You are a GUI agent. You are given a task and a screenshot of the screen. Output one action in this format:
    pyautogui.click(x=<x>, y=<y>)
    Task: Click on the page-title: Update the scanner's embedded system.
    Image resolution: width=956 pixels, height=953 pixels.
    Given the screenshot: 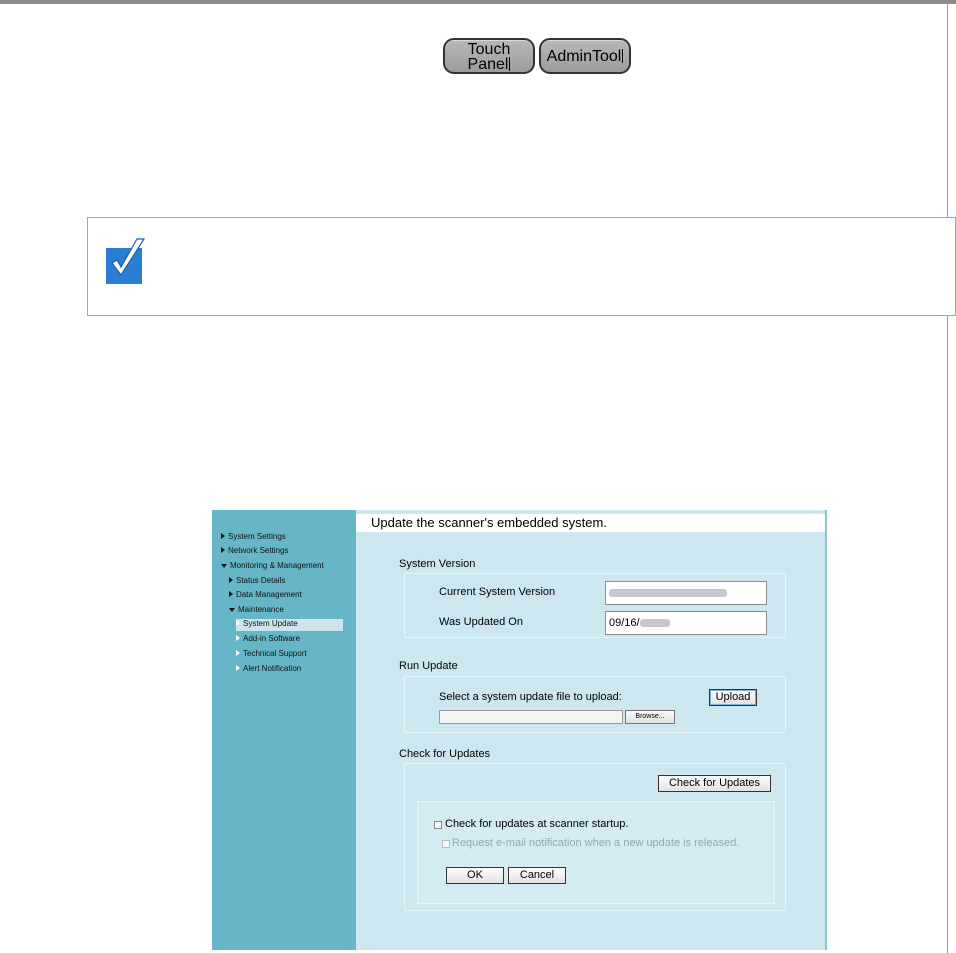 What is the action you would take?
    pyautogui.click(x=590, y=523)
    